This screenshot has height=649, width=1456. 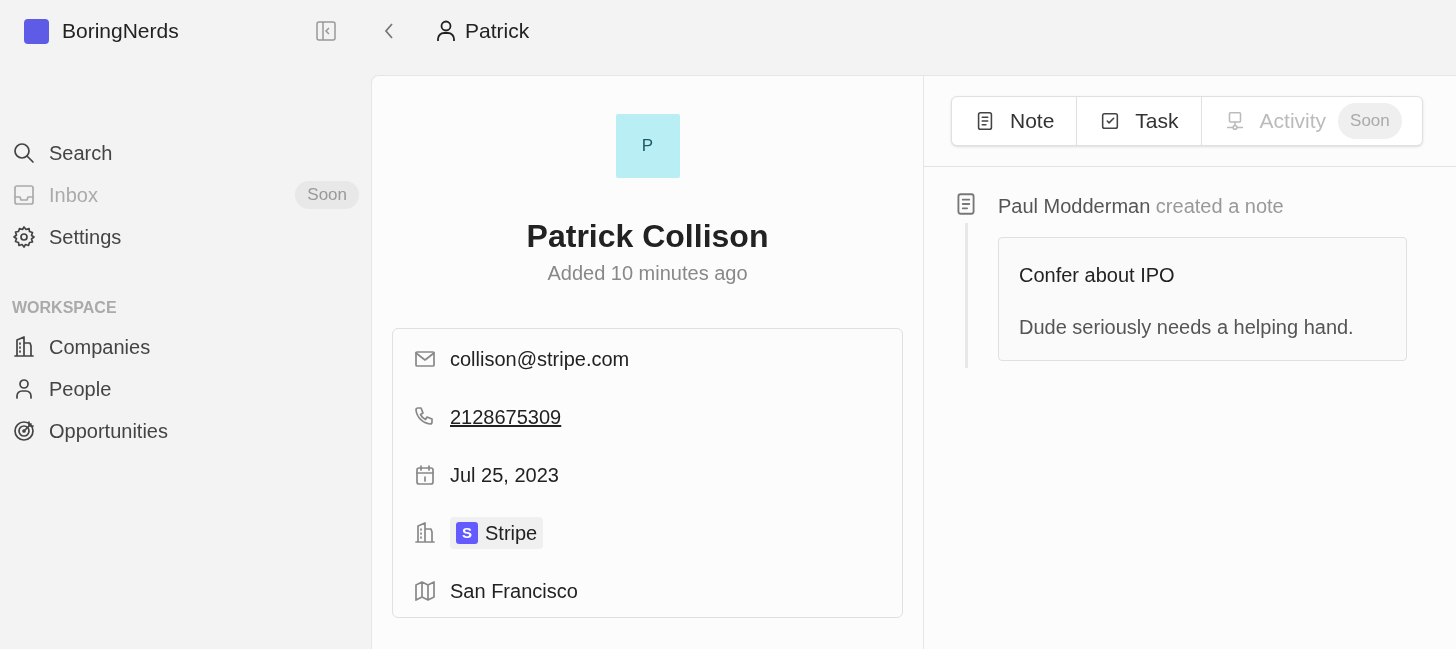 I want to click on sidebar-item: Companies, so click(x=185, y=347).